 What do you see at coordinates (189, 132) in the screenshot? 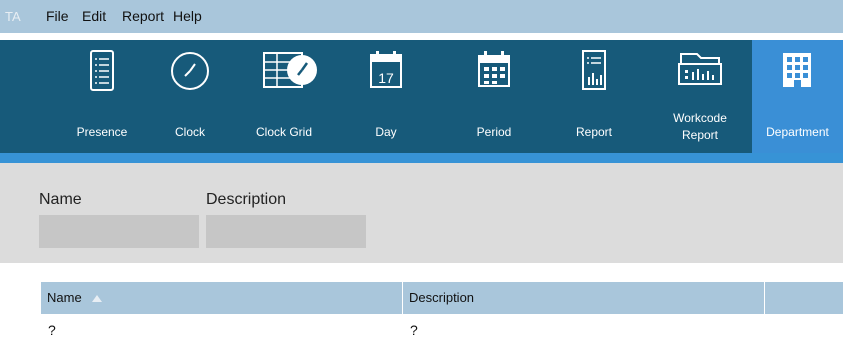
I see `toolbar-clock-label: Clock` at bounding box center [189, 132].